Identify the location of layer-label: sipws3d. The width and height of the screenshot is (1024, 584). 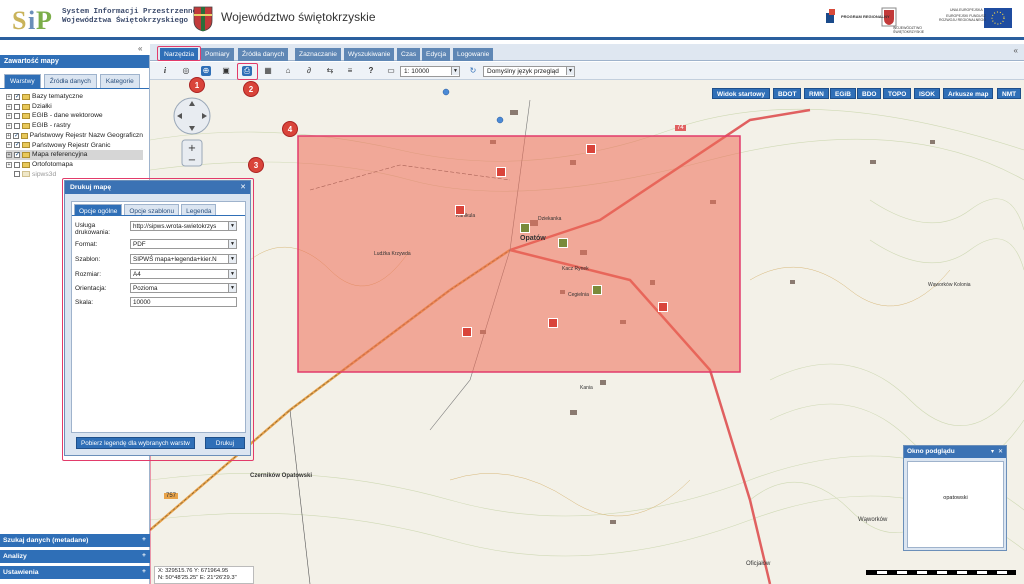
(44, 174).